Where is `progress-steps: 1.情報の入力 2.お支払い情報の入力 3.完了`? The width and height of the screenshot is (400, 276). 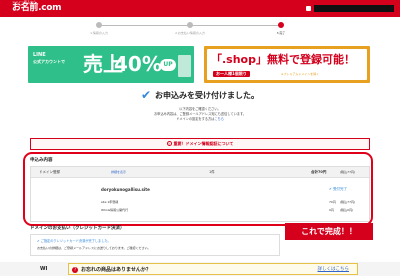 progress-steps: 1.情報の入力 2.お支払い情報の入力 3.完了 is located at coordinates (190, 29).